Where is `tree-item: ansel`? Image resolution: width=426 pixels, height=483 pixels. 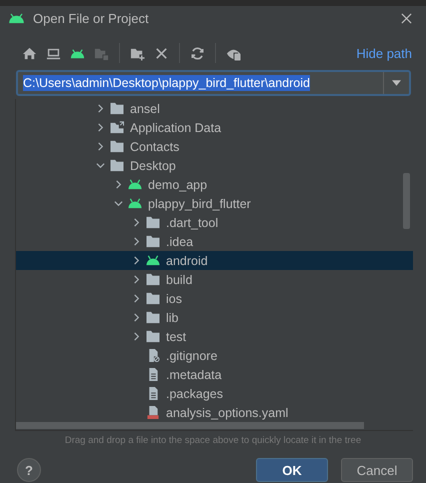
tree-item: ansel is located at coordinates (214, 108).